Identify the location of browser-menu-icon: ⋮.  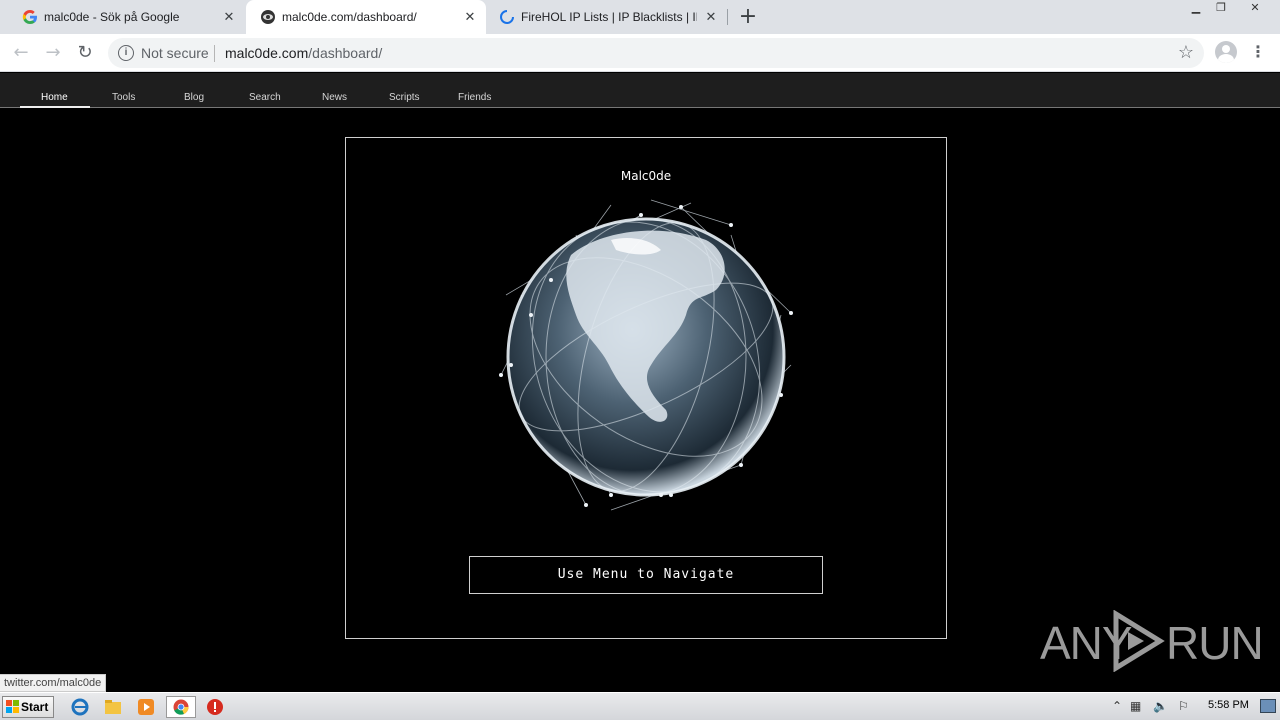
(1258, 52).